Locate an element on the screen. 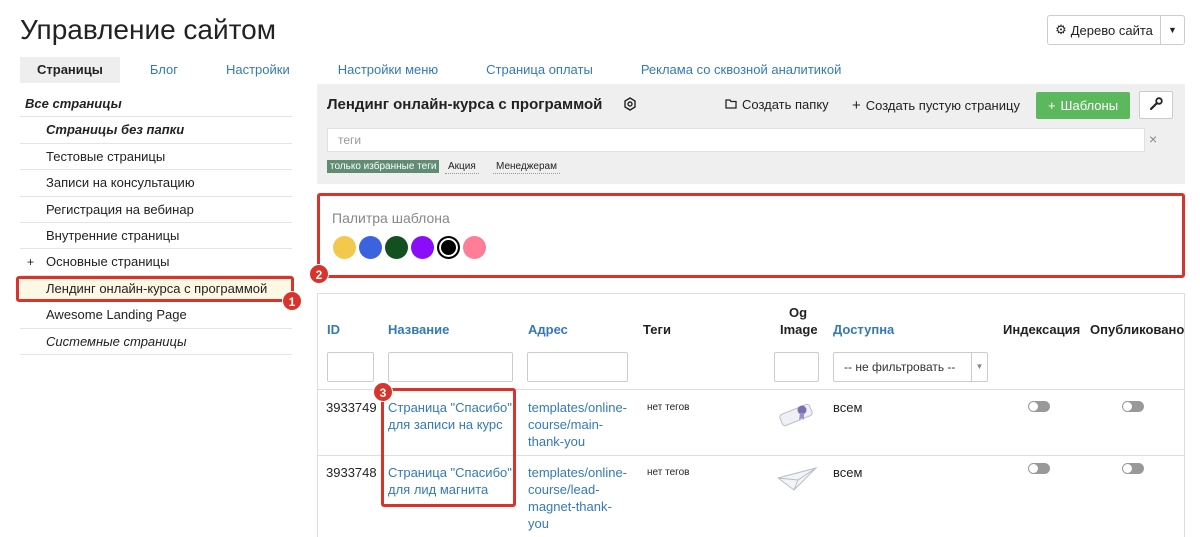 This screenshot has height=537, width=1200. templates-button: + Шаблоны is located at coordinates (1083, 105).